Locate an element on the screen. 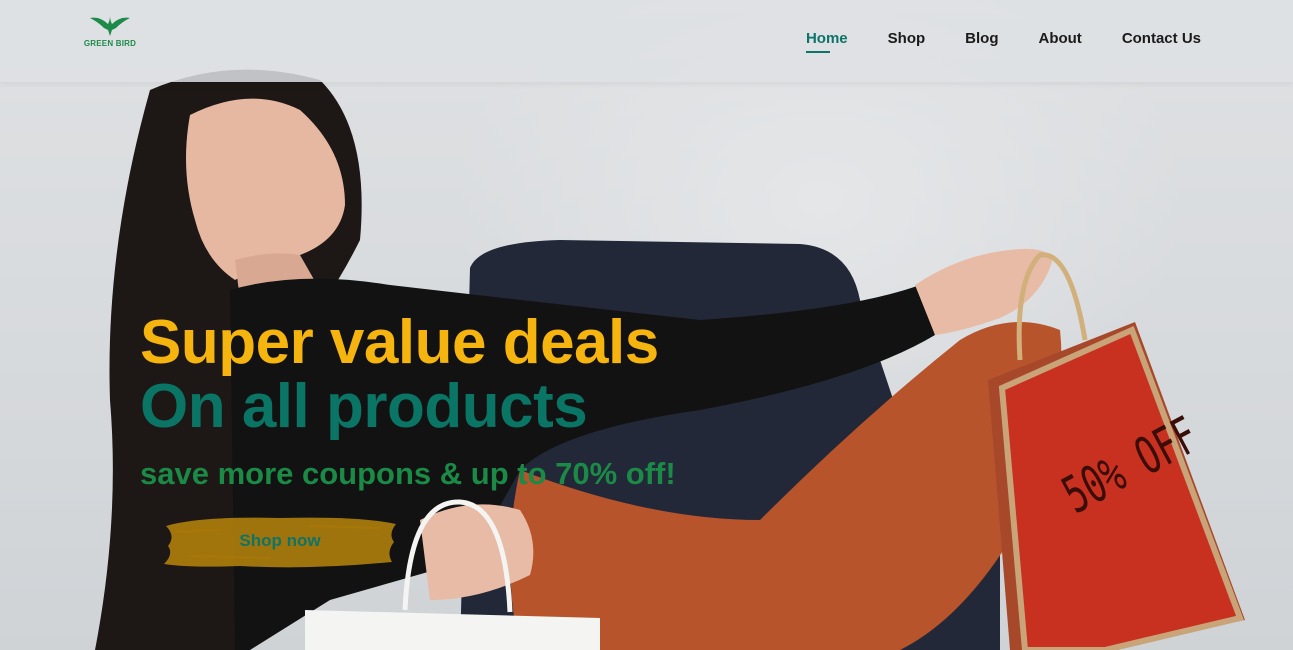 Image resolution: width=1293 pixels, height=650 pixels. nav-contact-link: Contact Us is located at coordinates (1161, 41).